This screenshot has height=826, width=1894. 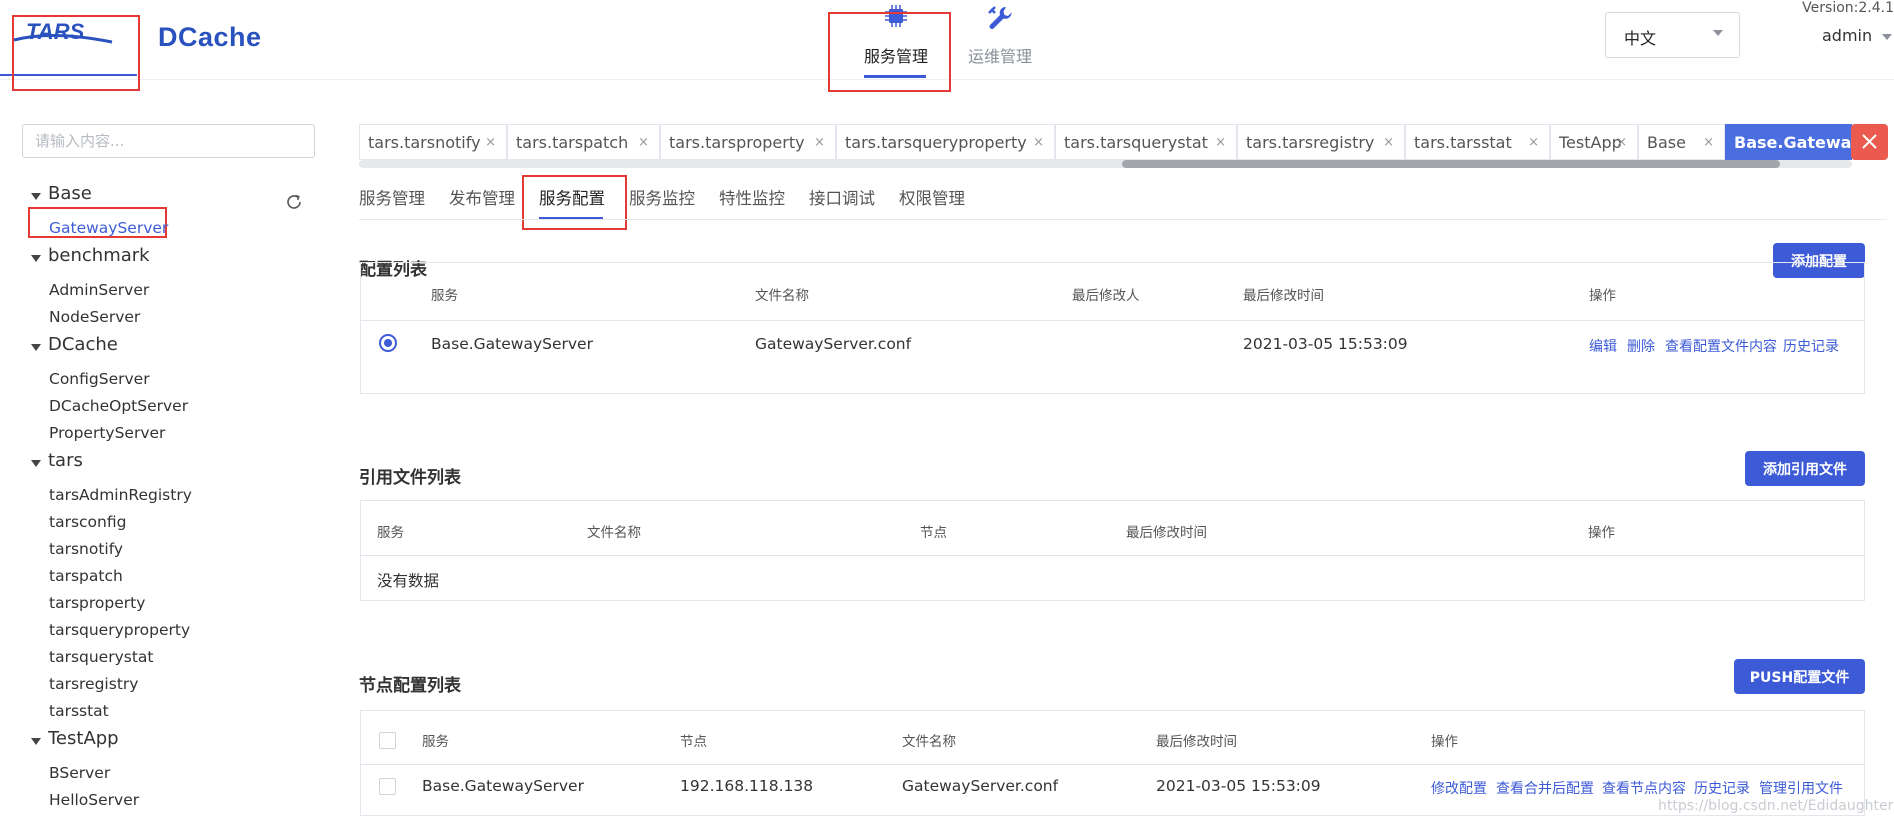 I want to click on tree-group: Base GatewayServer, so click(x=158, y=211).